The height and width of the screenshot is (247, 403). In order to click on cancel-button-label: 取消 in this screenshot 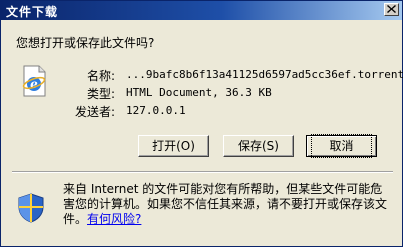, I will do `click(341, 146)`.